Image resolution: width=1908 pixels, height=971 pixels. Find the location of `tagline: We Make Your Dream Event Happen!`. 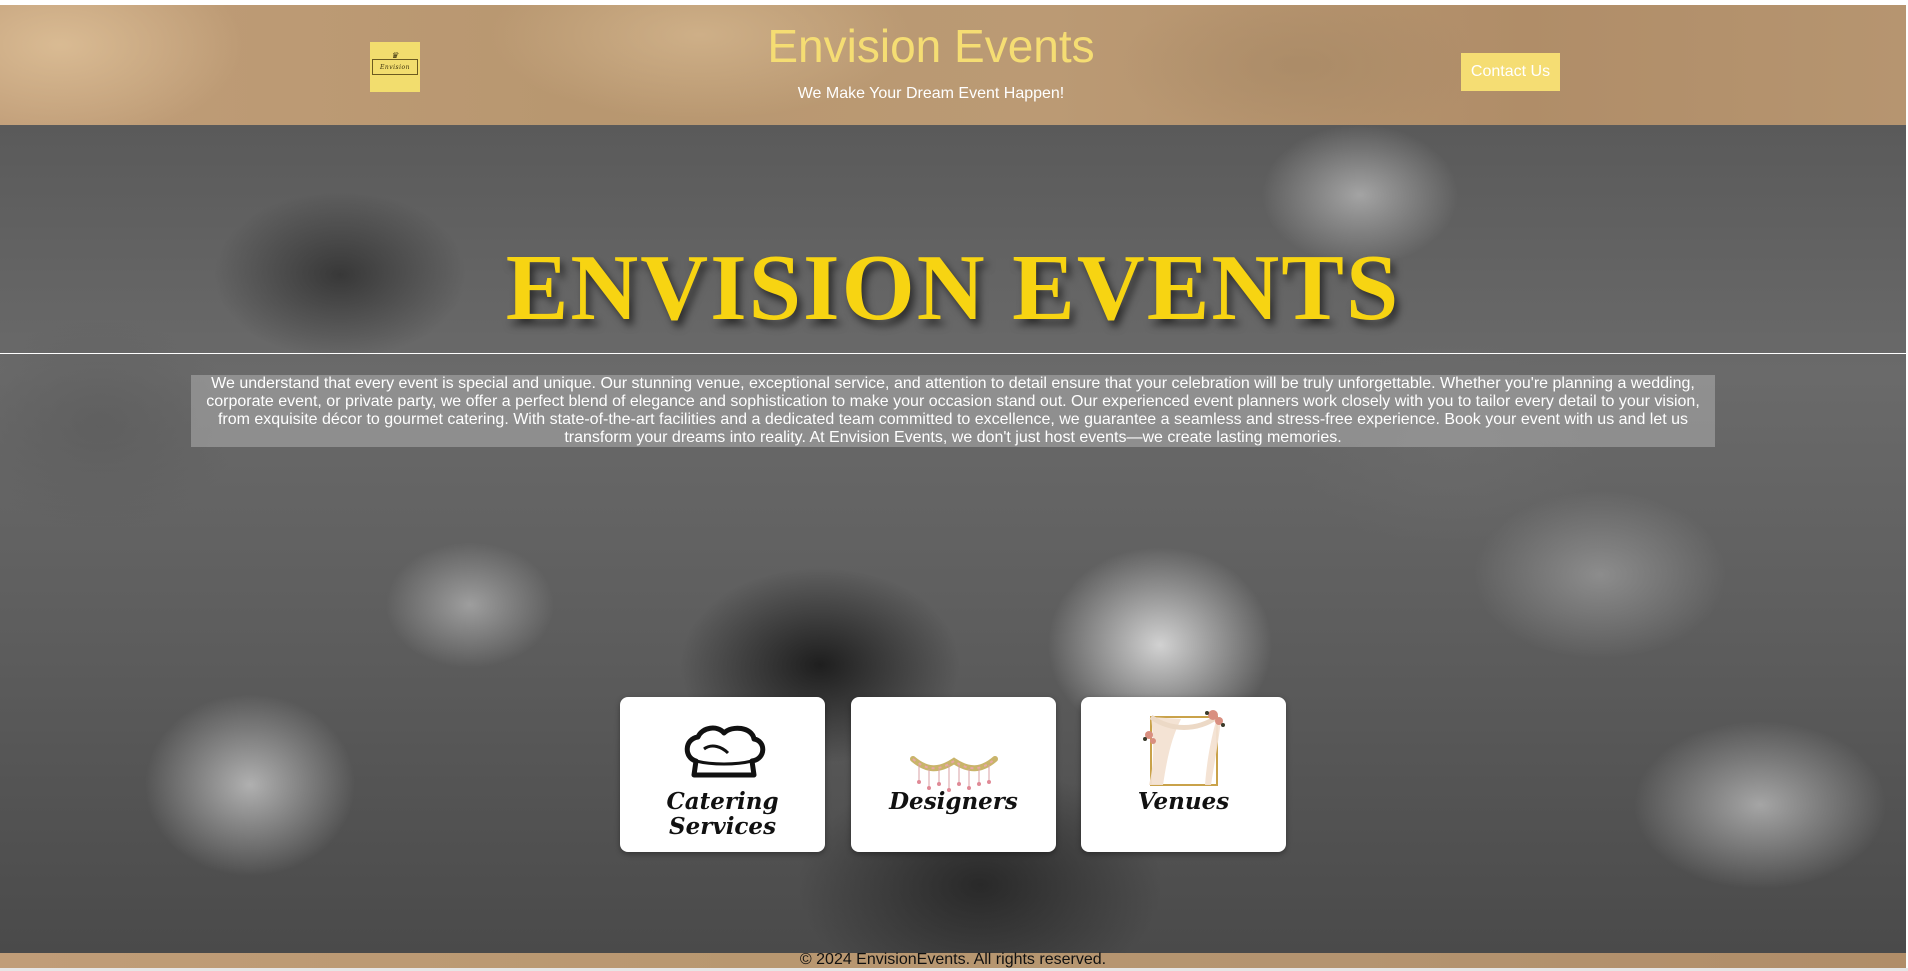

tagline: We Make Your Dream Event Happen! is located at coordinates (931, 93).